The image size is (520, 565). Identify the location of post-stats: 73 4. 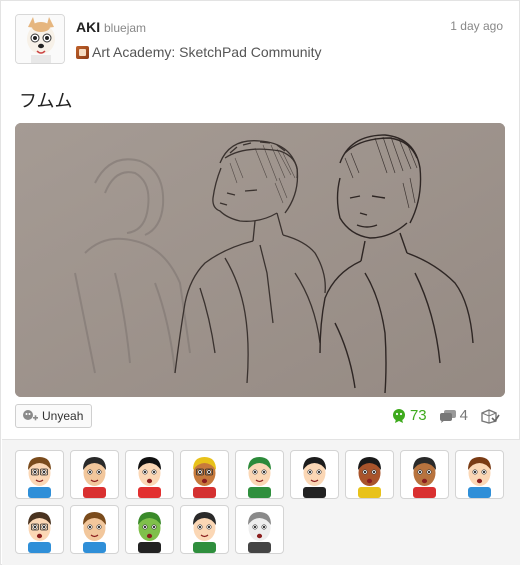
(441, 415).